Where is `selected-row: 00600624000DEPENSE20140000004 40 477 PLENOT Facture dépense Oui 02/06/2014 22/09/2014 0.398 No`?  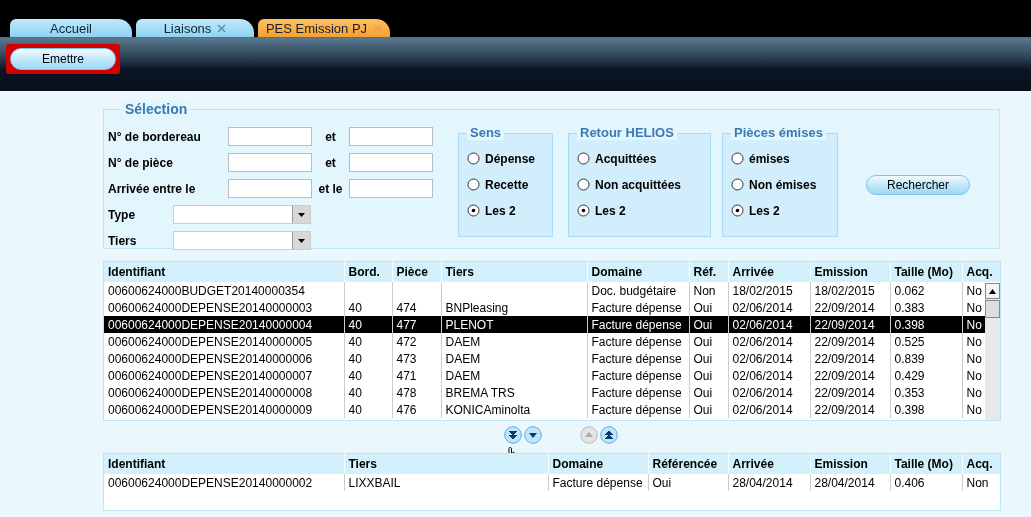 selected-row: 00600624000DEPENSE20140000004 40 477 PLENOT Facture dépense Oui 02/06/2014 22/09/2014 0.398 No is located at coordinates (552, 324).